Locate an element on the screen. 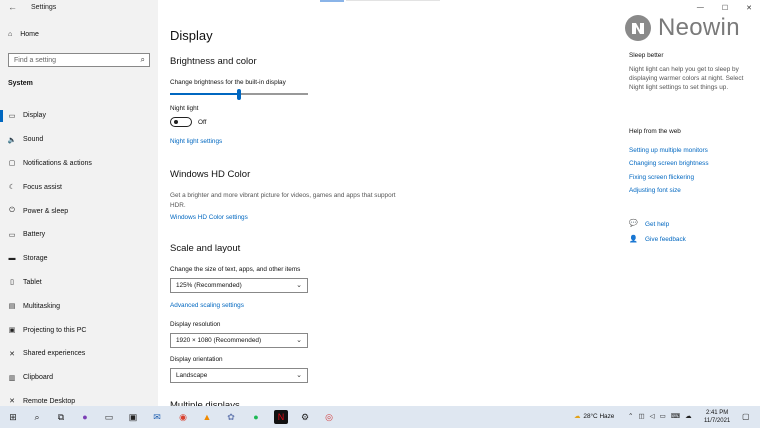 Image resolution: width=760 pixels, height=428 pixels. sleep-better-heading: Sleep better is located at coordinates (646, 55).